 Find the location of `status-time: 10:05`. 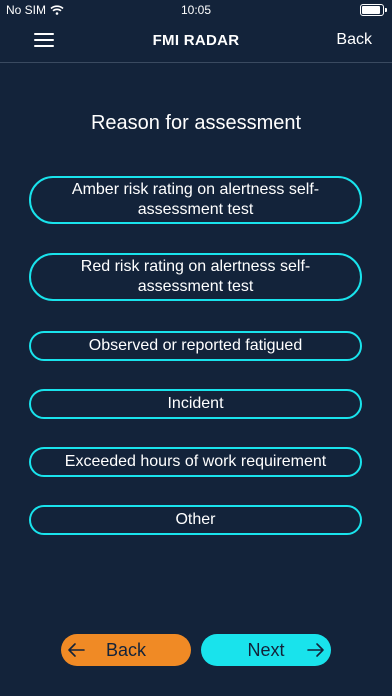

status-time: 10:05 is located at coordinates (196, 10).